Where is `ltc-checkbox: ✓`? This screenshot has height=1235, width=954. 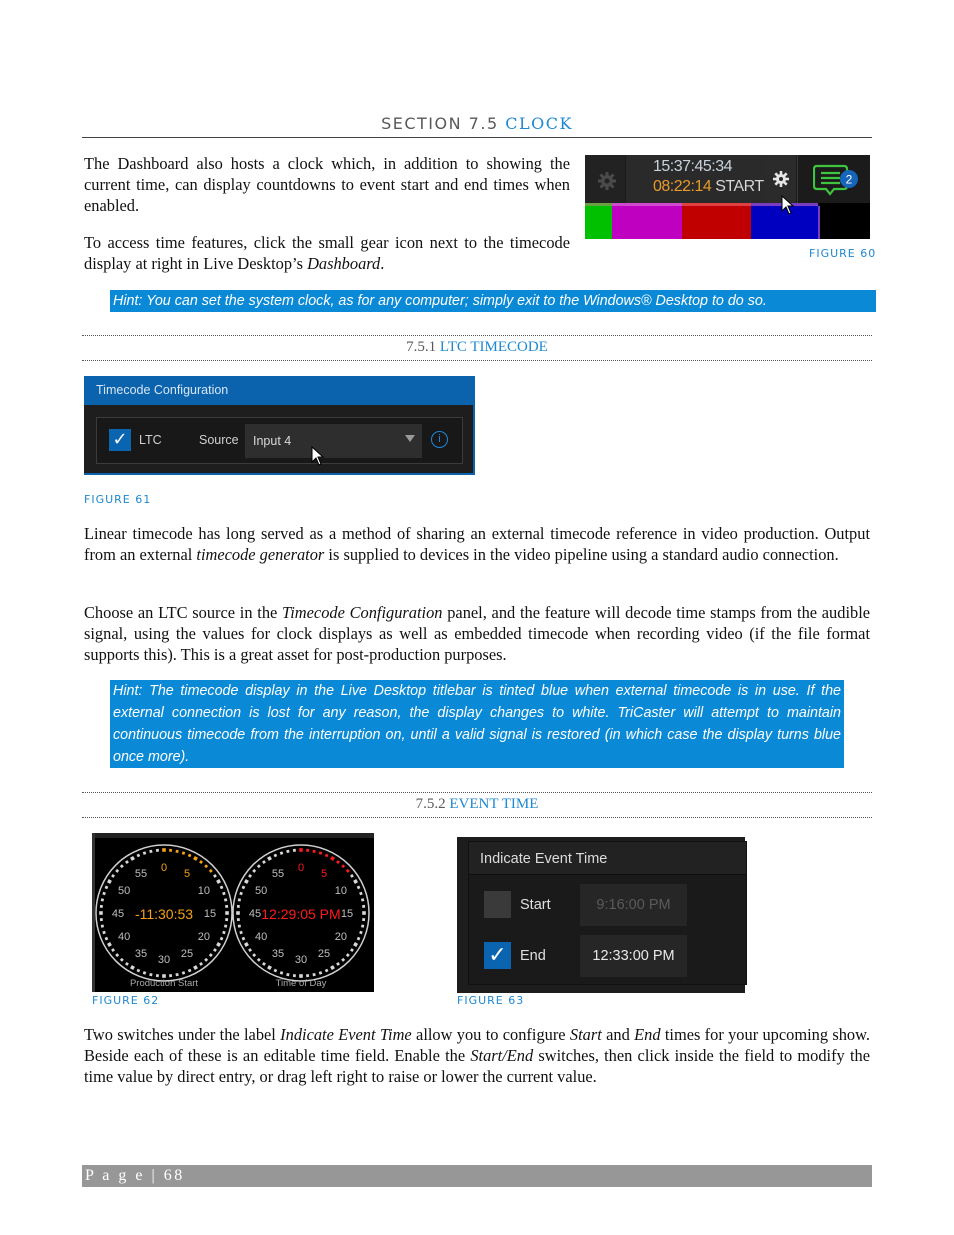
ltc-checkbox: ✓ is located at coordinates (120, 440).